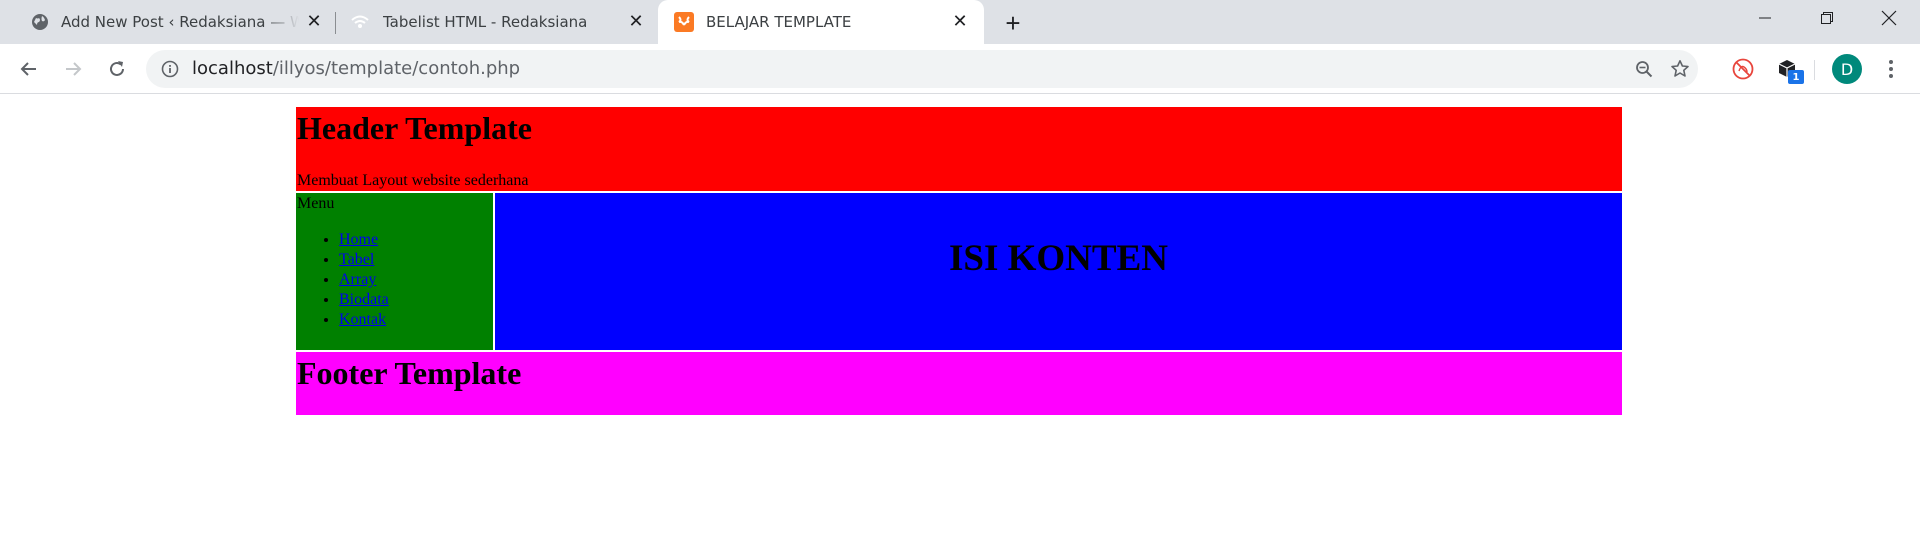  What do you see at coordinates (180, 22) in the screenshot?
I see `tab-title: Add New Post ‹ Redaksiana — WordPress` at bounding box center [180, 22].